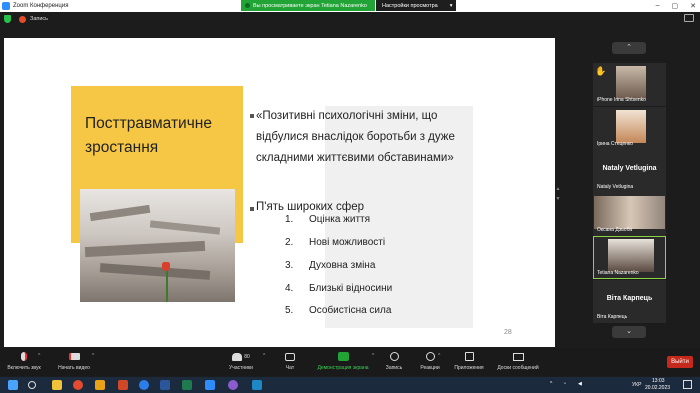  I want to click on participants-count: 80, so click(247, 356).